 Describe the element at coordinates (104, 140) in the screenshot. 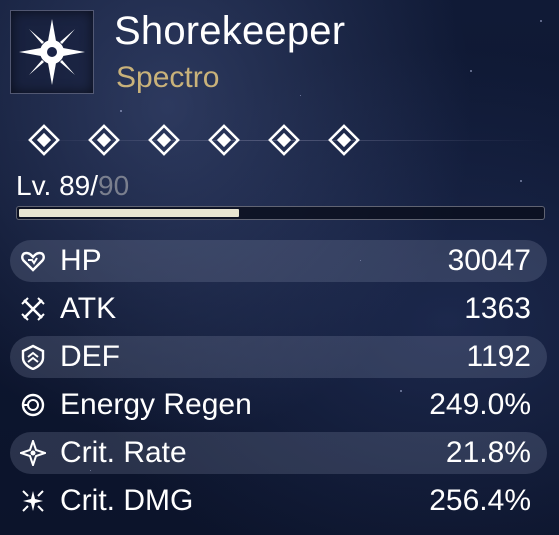

I see `chain-node-2-diamond-icon` at that location.